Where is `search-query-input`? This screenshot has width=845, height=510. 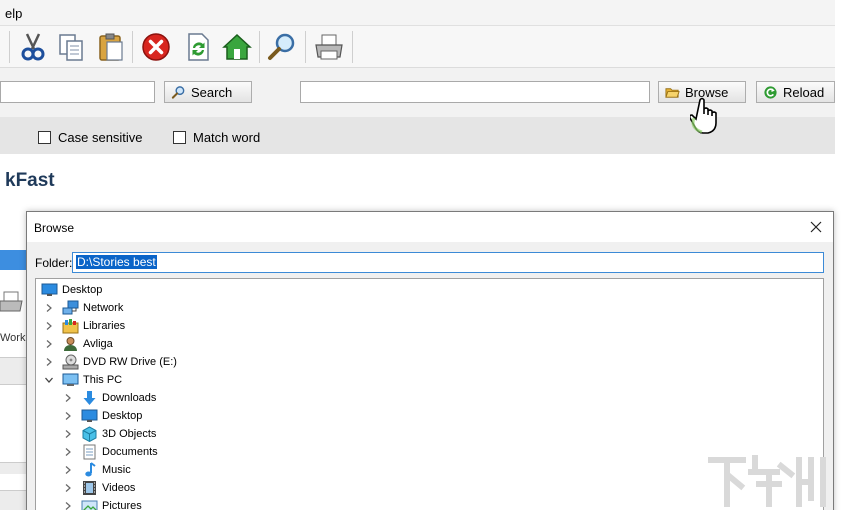 search-query-input is located at coordinates (77, 92).